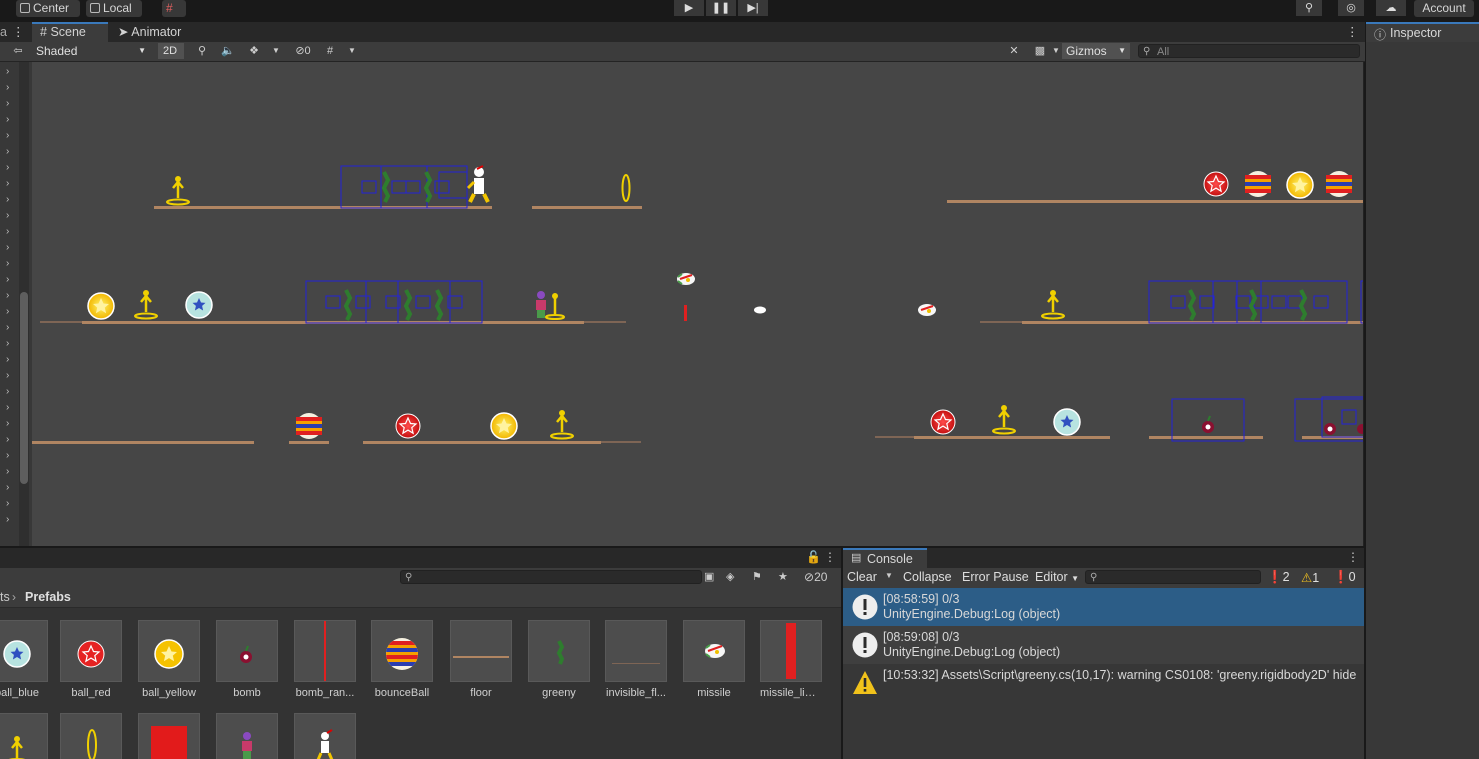 This screenshot has height=759, width=1479. What do you see at coordinates (169, 736) in the screenshot?
I see `asset-red-square` at bounding box center [169, 736].